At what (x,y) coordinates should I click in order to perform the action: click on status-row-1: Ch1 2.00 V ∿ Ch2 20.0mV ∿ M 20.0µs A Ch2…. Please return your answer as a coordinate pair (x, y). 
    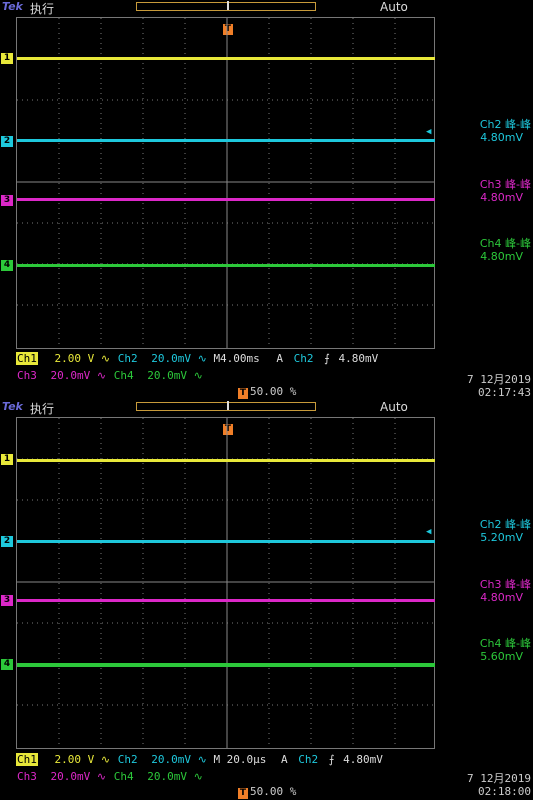
    Looking at the image, I should click on (199, 759).